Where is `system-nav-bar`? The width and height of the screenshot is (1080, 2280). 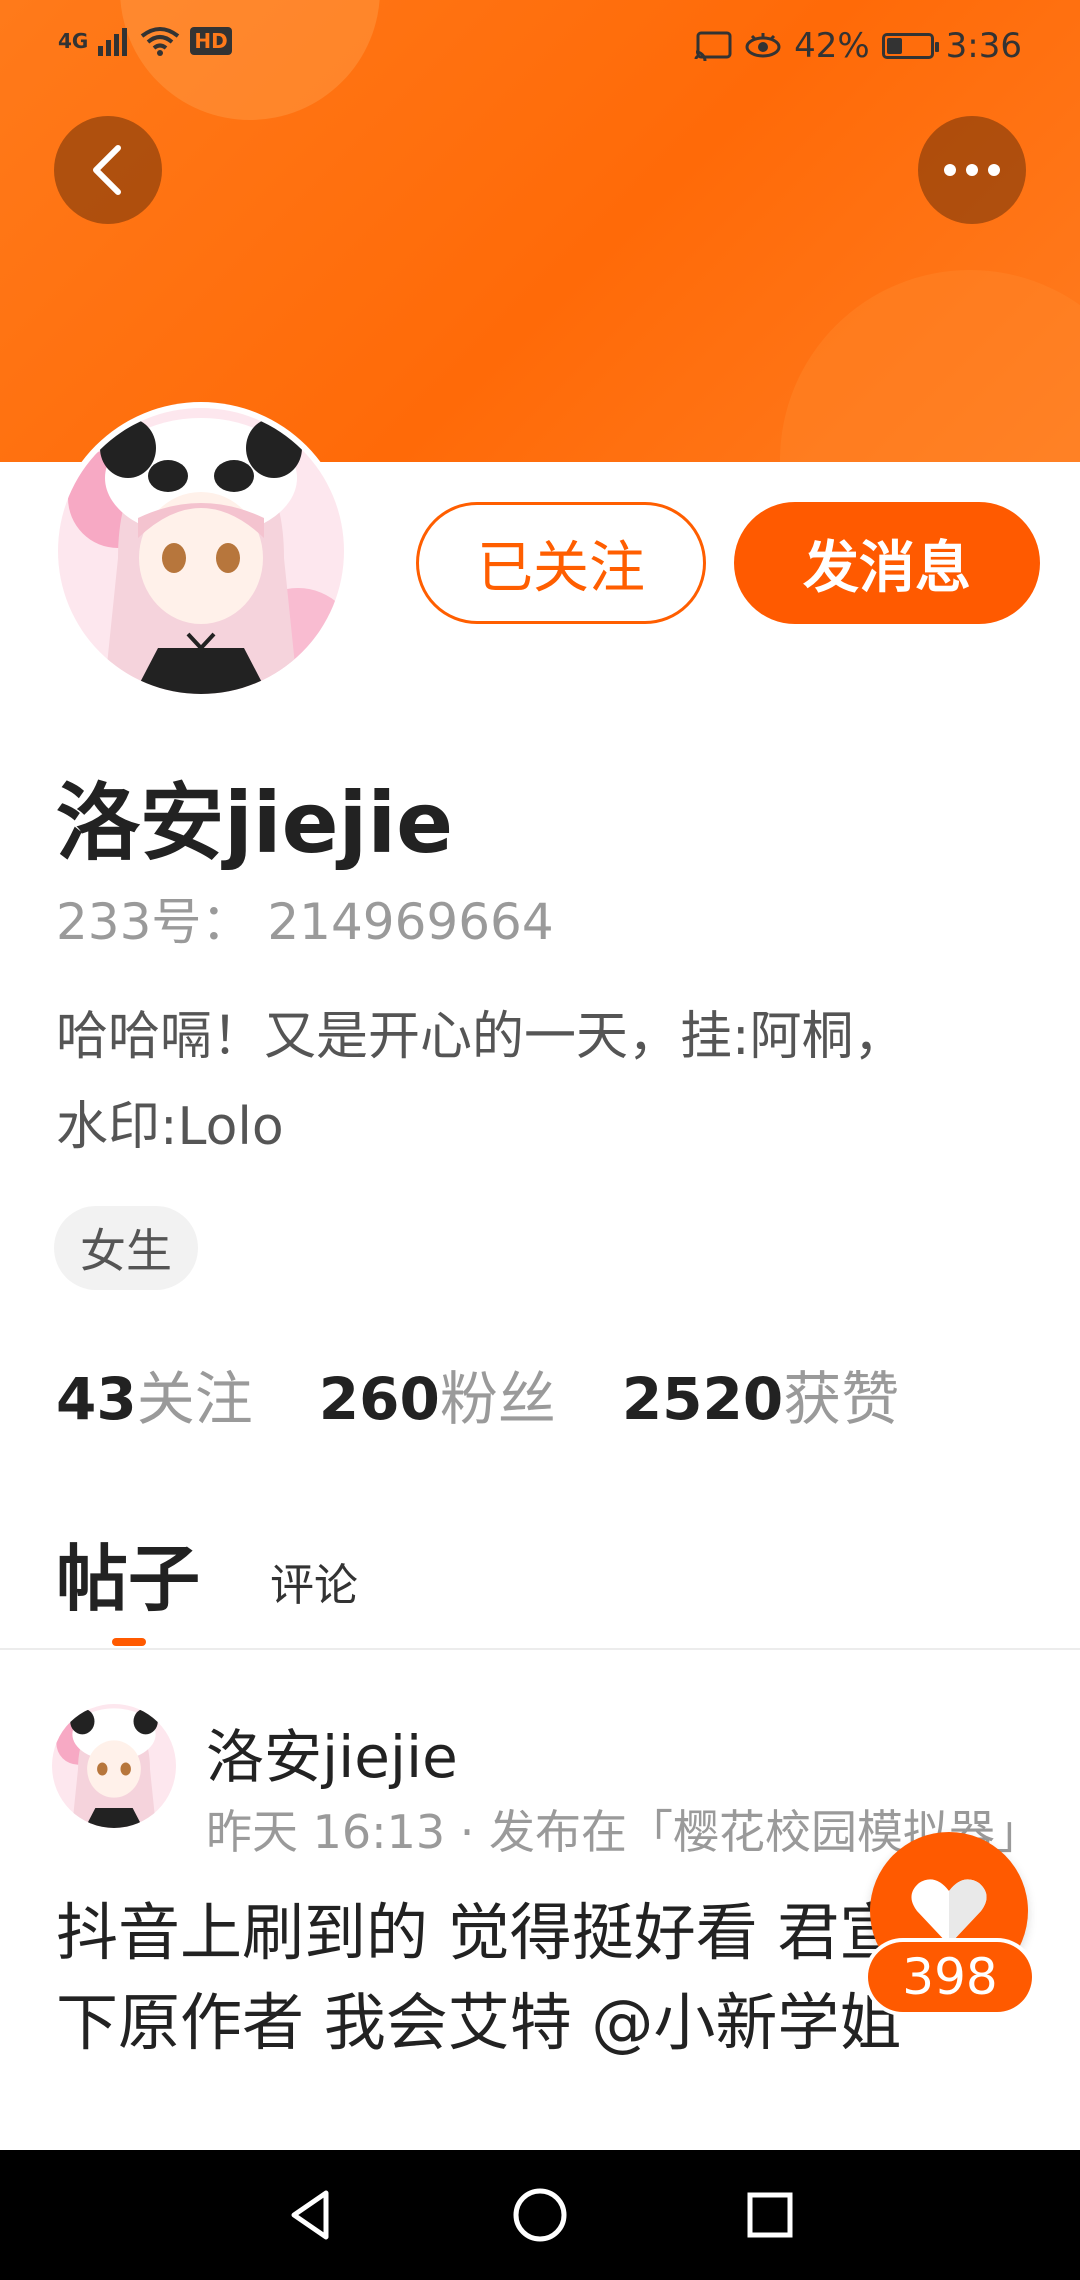
system-nav-bar is located at coordinates (540, 2215).